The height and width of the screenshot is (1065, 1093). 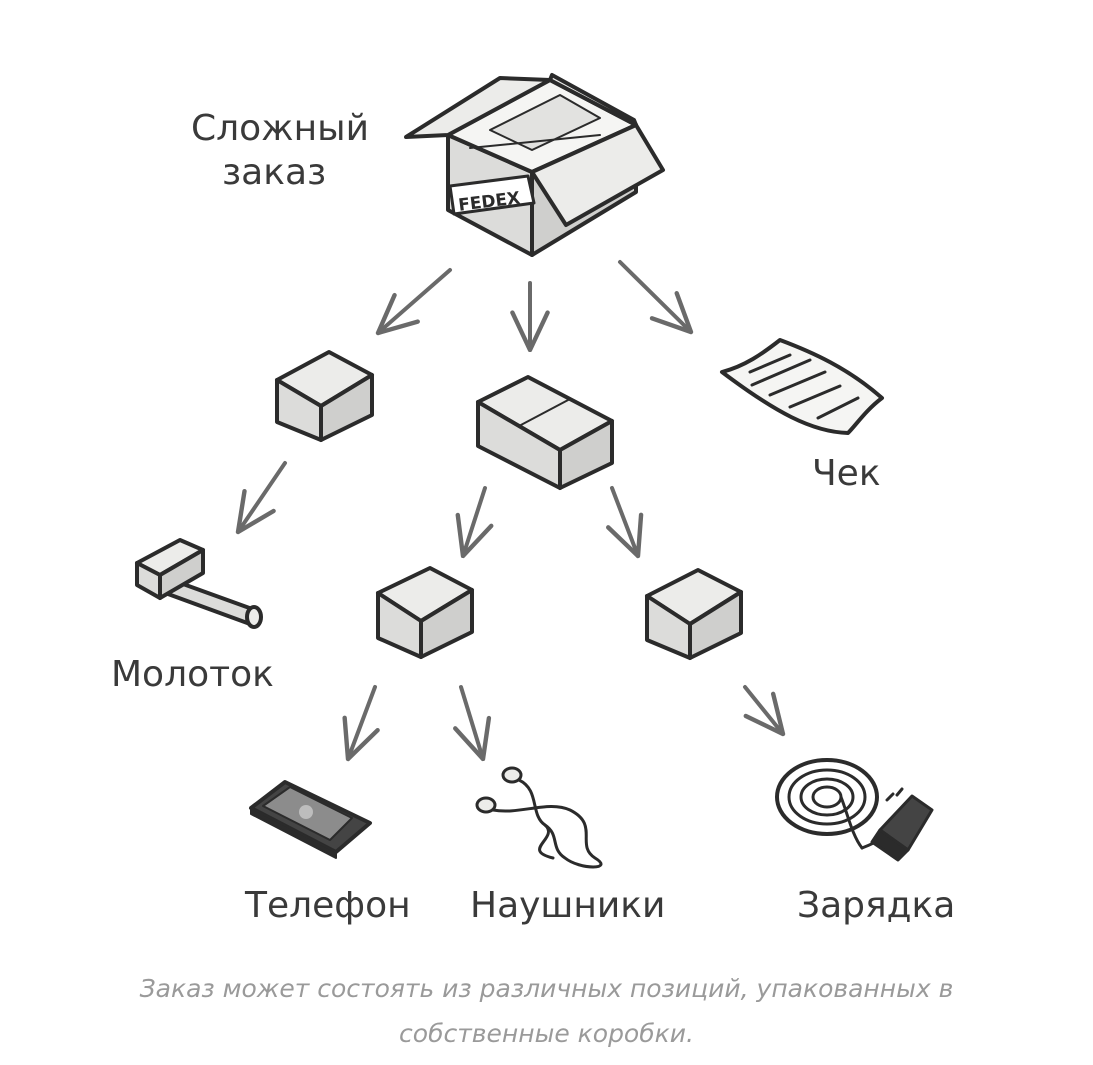 I want to click on arrow-box-to-box-phone-group, so click(x=474, y=522).